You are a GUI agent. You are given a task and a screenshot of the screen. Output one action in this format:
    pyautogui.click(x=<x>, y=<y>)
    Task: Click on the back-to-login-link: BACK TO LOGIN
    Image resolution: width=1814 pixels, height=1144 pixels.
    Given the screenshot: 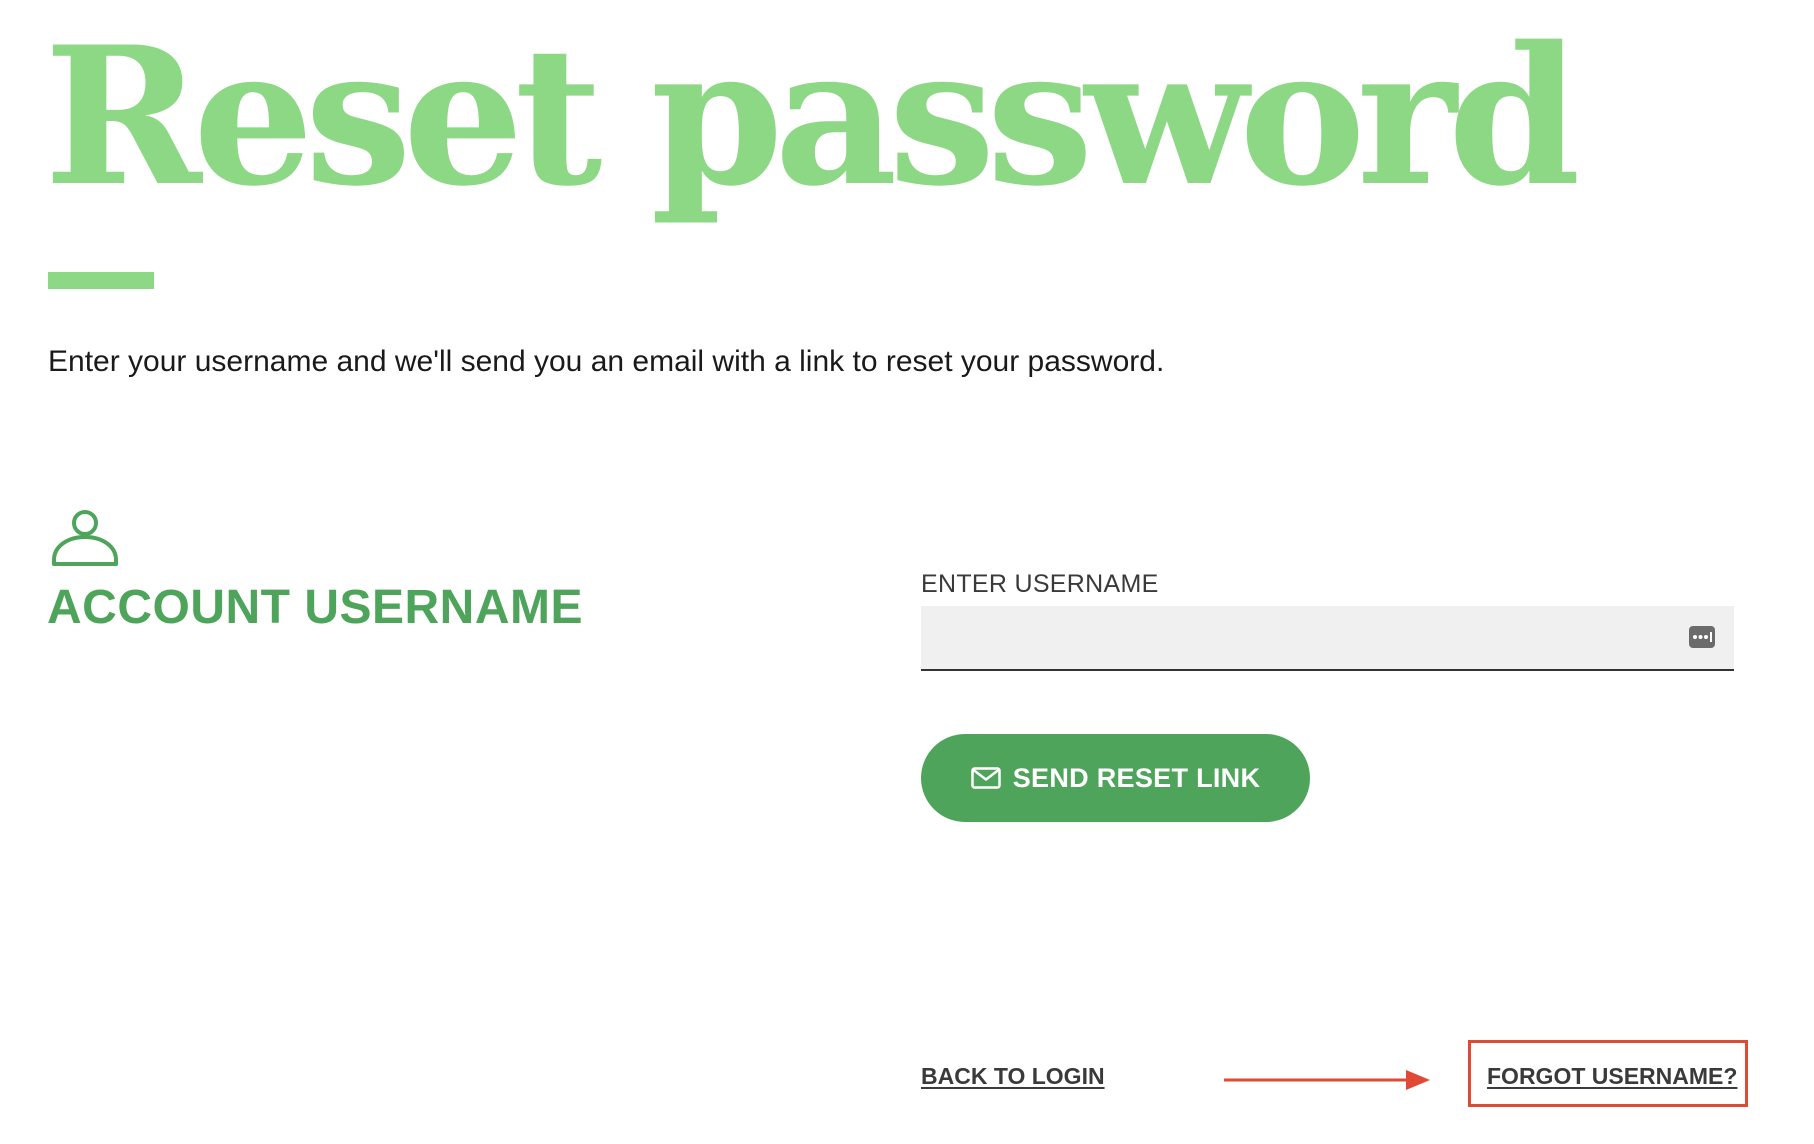 What is the action you would take?
    pyautogui.click(x=1013, y=1076)
    